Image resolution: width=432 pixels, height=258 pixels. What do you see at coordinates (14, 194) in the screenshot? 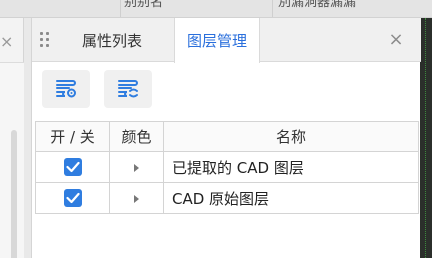
I see `left-panel-scrollbar` at bounding box center [14, 194].